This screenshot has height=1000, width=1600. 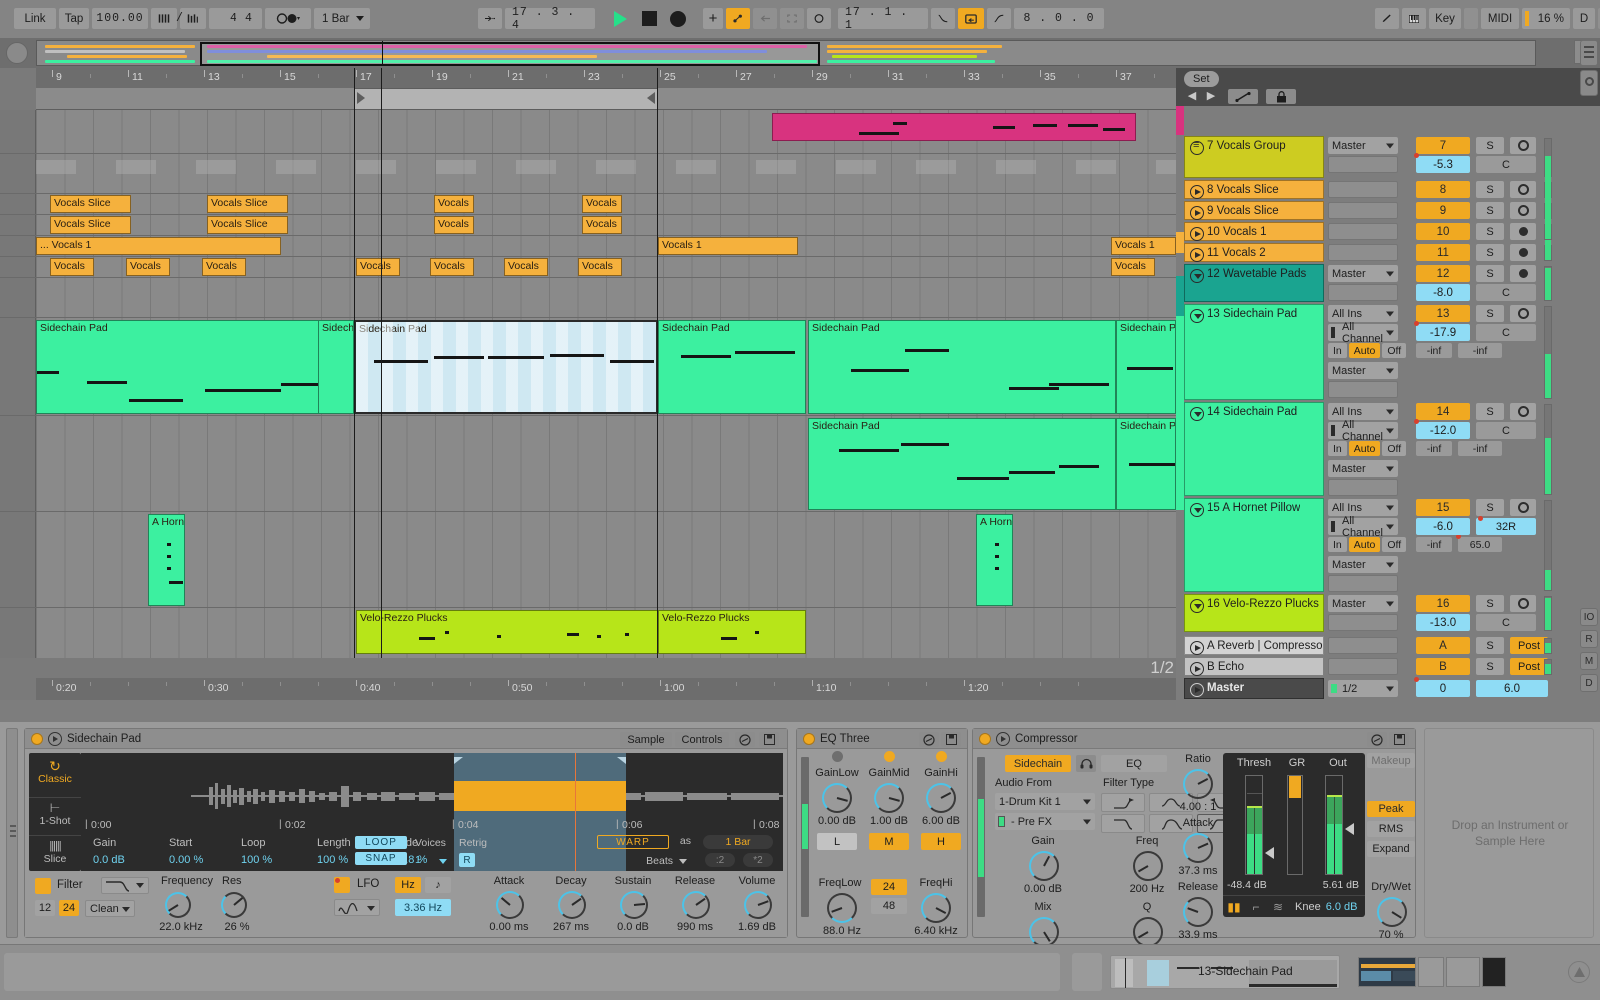 I want to click on track-number-14: 14, so click(x=1443, y=411).